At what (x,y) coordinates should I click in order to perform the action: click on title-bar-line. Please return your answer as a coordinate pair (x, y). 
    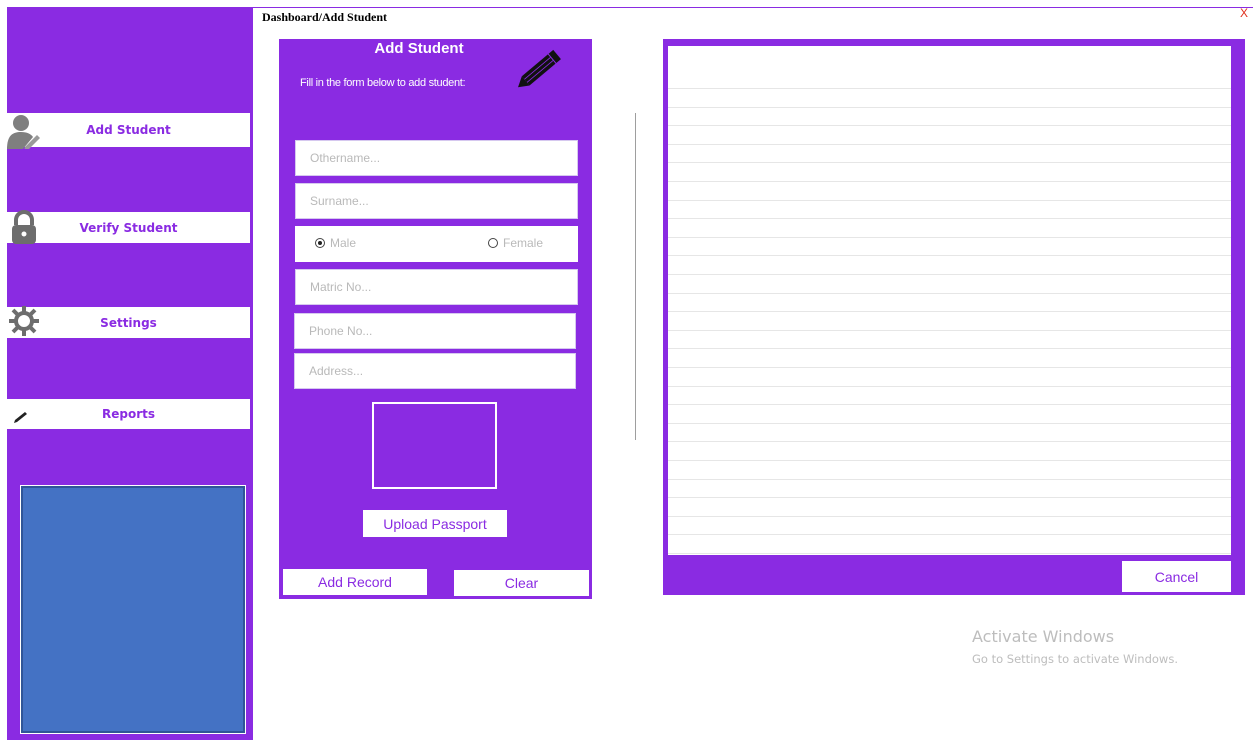
    Looking at the image, I should click on (753, 7).